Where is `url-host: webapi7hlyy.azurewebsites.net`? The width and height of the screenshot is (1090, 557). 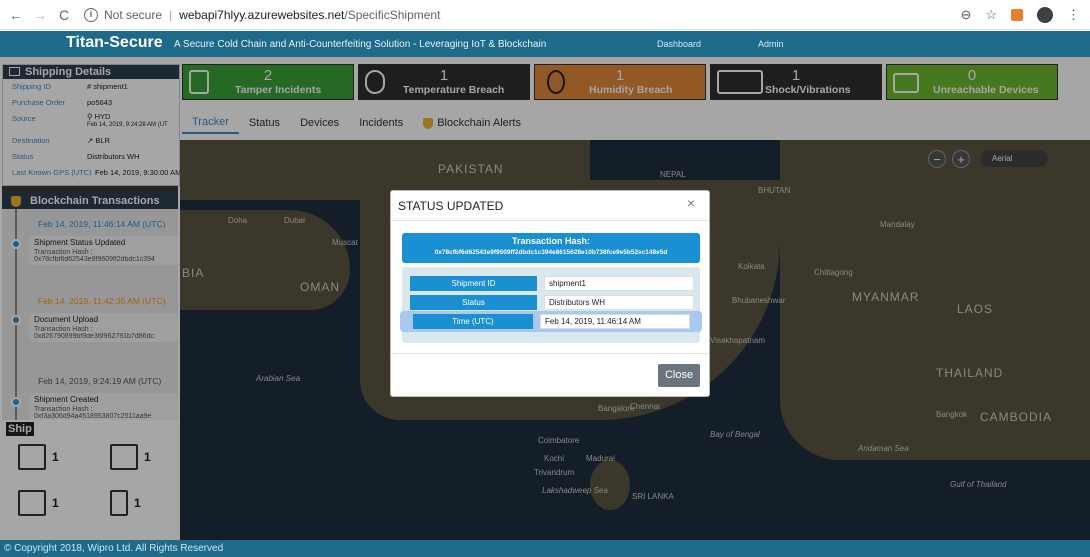 url-host: webapi7hlyy.azurewebsites.net is located at coordinates (262, 14).